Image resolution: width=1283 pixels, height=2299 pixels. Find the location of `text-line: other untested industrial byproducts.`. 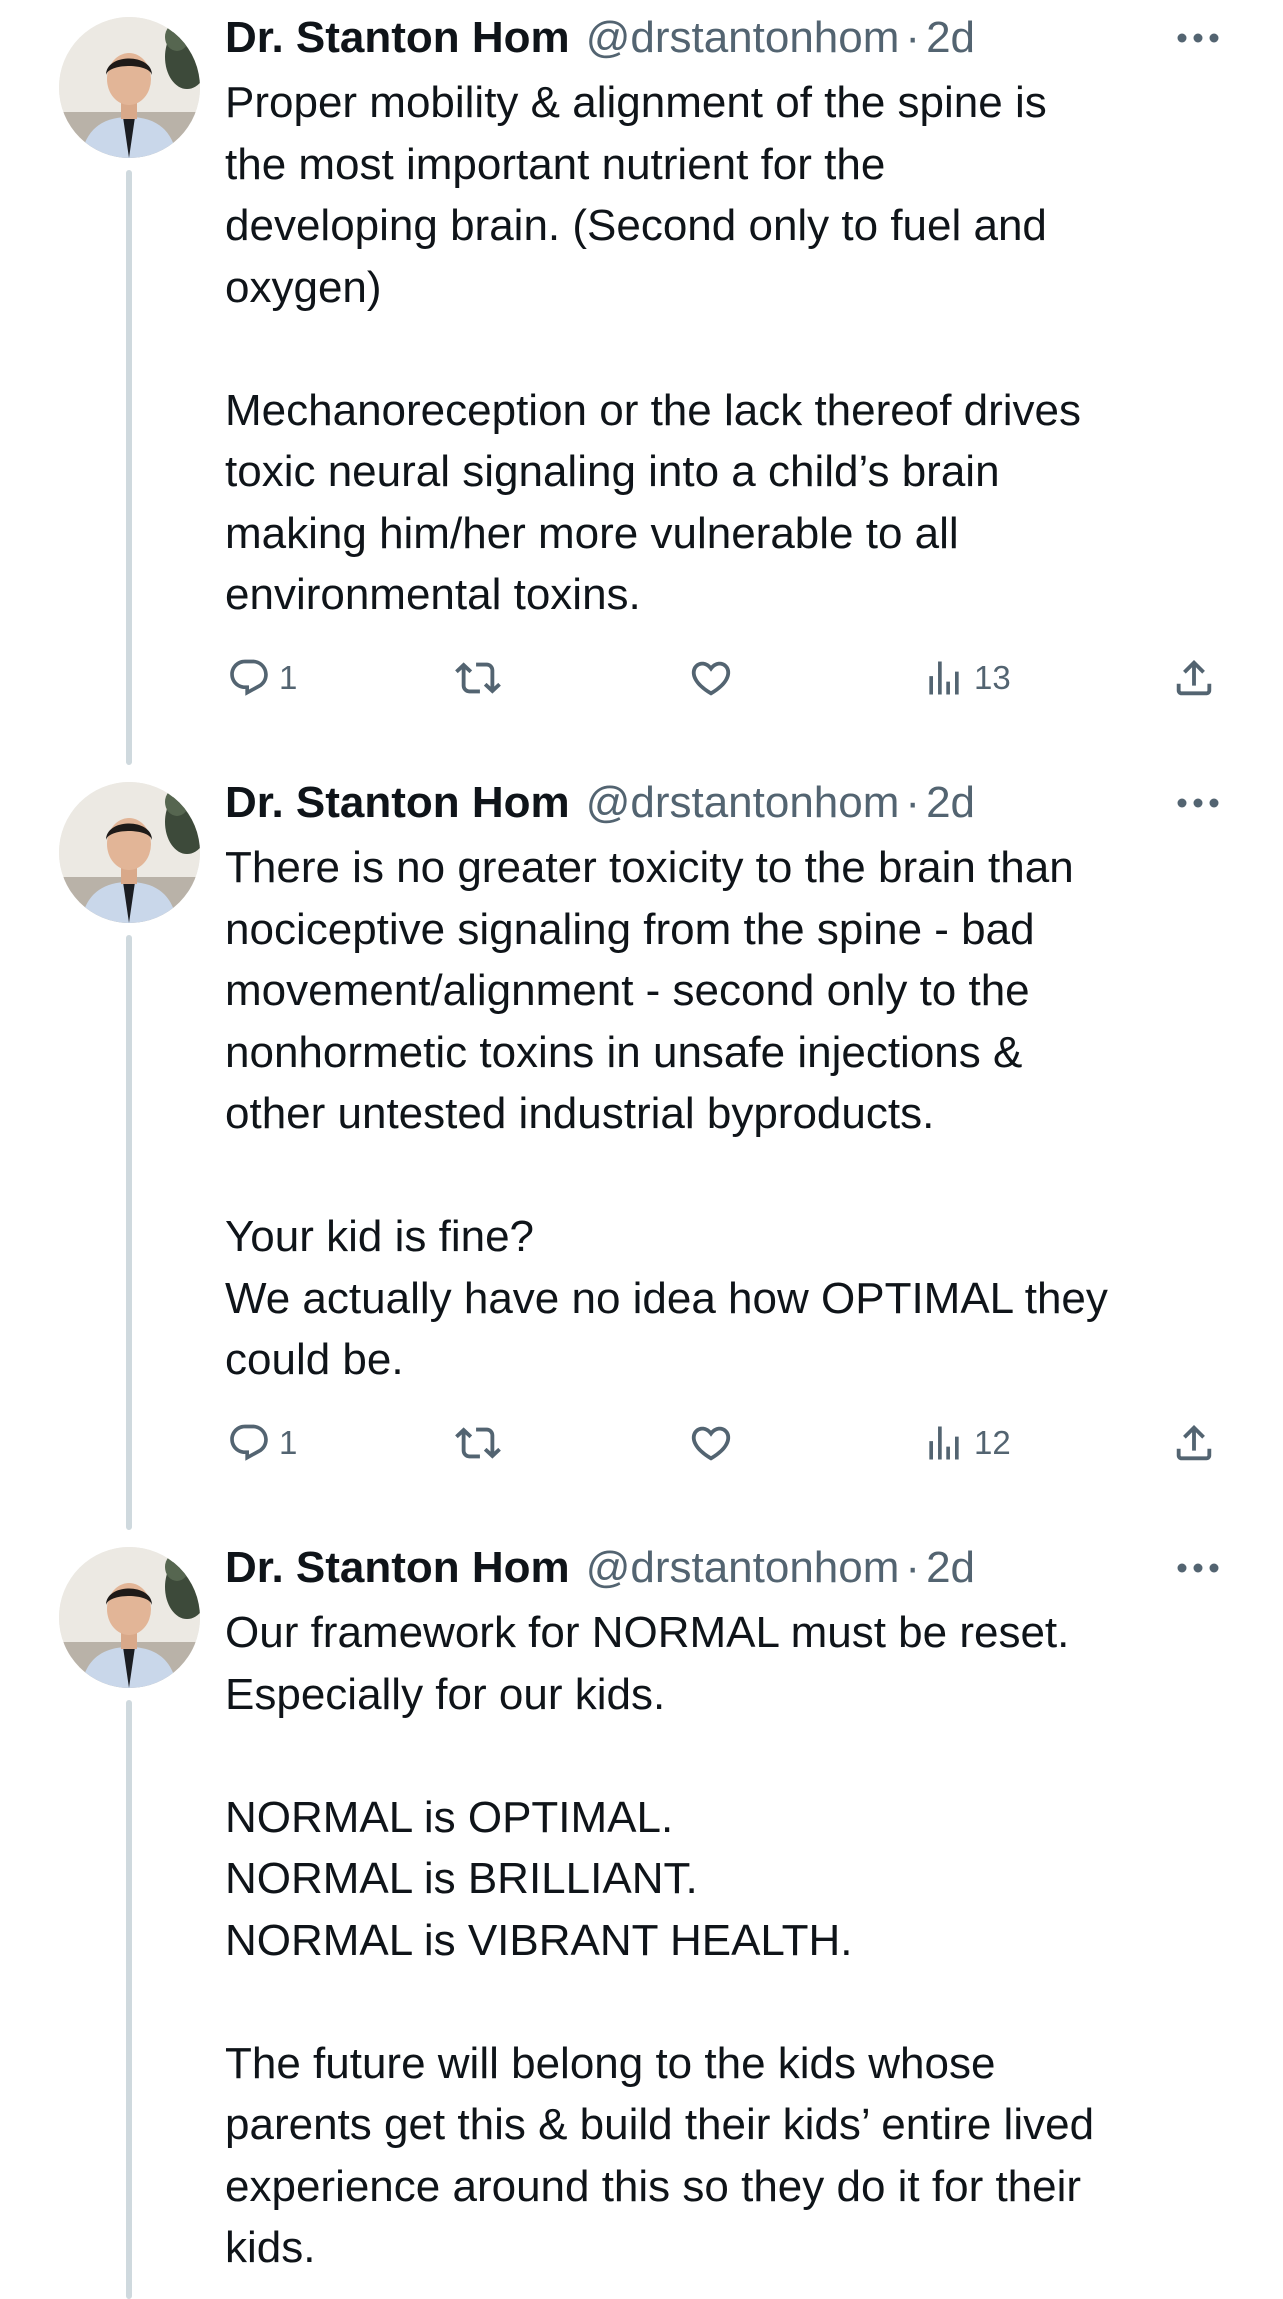

text-line: other untested industrial byproducts. is located at coordinates (580, 1113).